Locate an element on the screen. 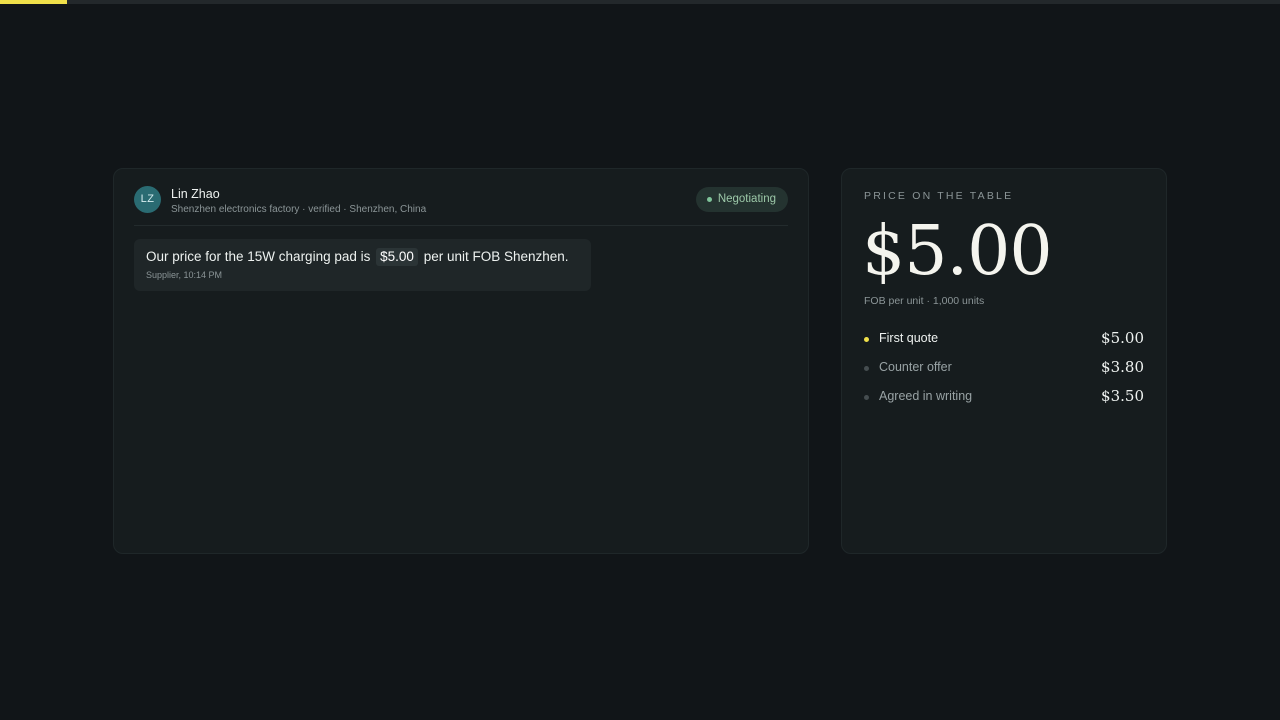 Image resolution: width=1280 pixels, height=720 pixels. progress-track is located at coordinates (640, 2).